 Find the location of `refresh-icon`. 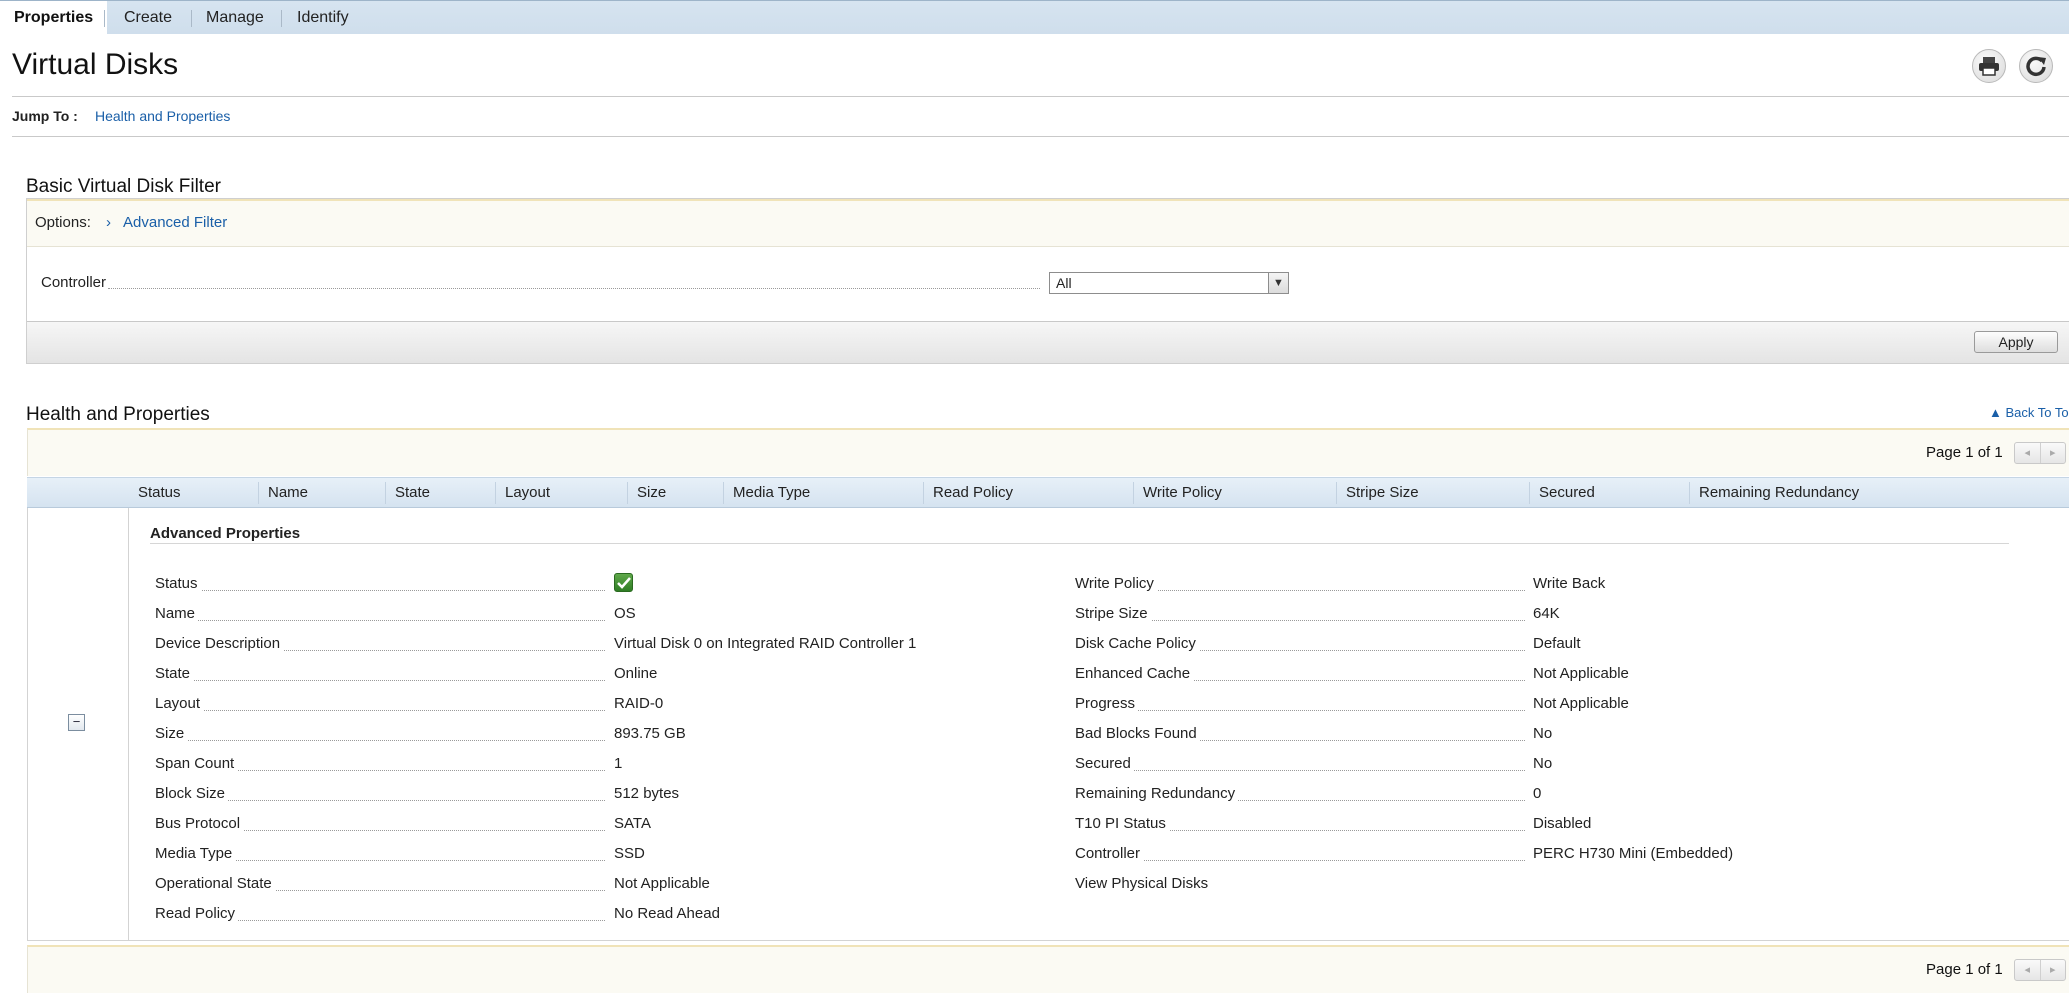

refresh-icon is located at coordinates (2036, 66).